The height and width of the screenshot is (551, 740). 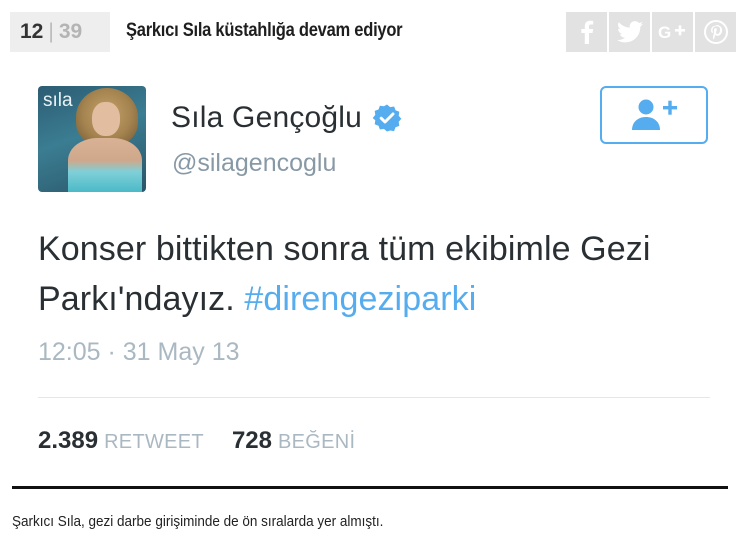 I want to click on gallery-current-index: 12, so click(x=32, y=31).